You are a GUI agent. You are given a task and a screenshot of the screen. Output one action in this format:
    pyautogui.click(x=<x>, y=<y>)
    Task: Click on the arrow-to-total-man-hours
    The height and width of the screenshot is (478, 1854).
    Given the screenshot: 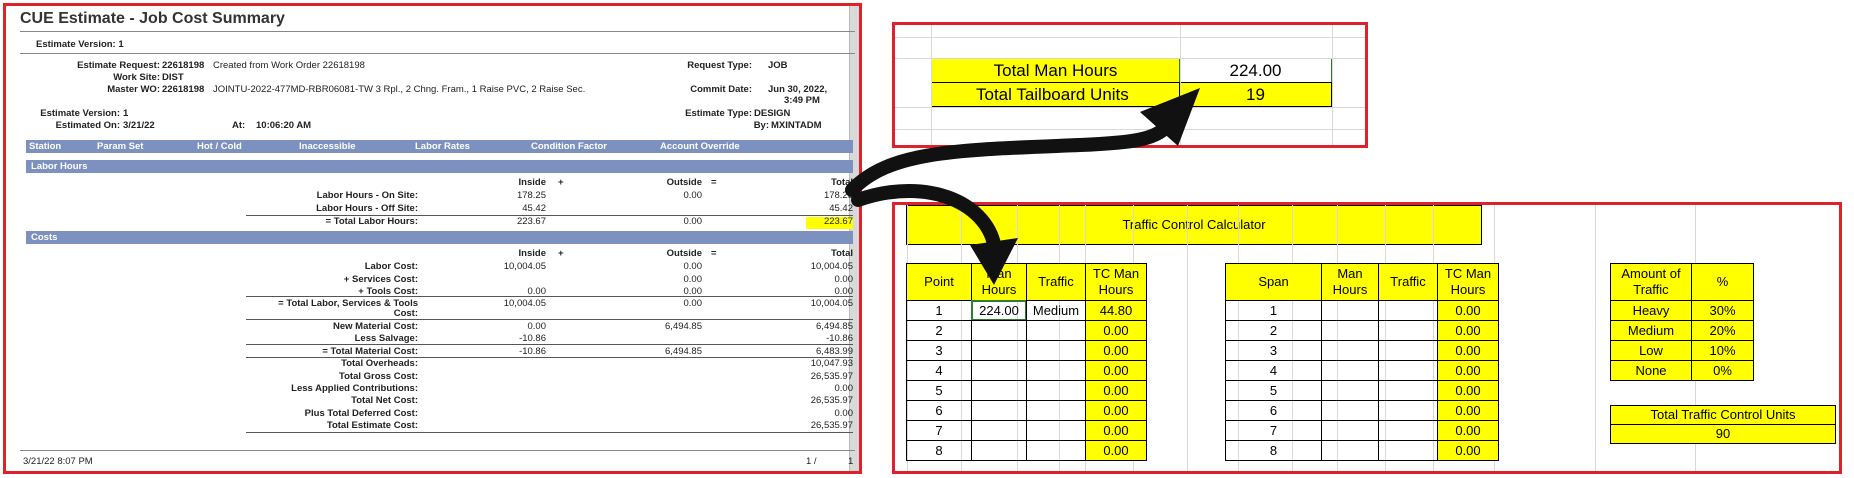 What is the action you would take?
    pyautogui.click(x=1022, y=142)
    